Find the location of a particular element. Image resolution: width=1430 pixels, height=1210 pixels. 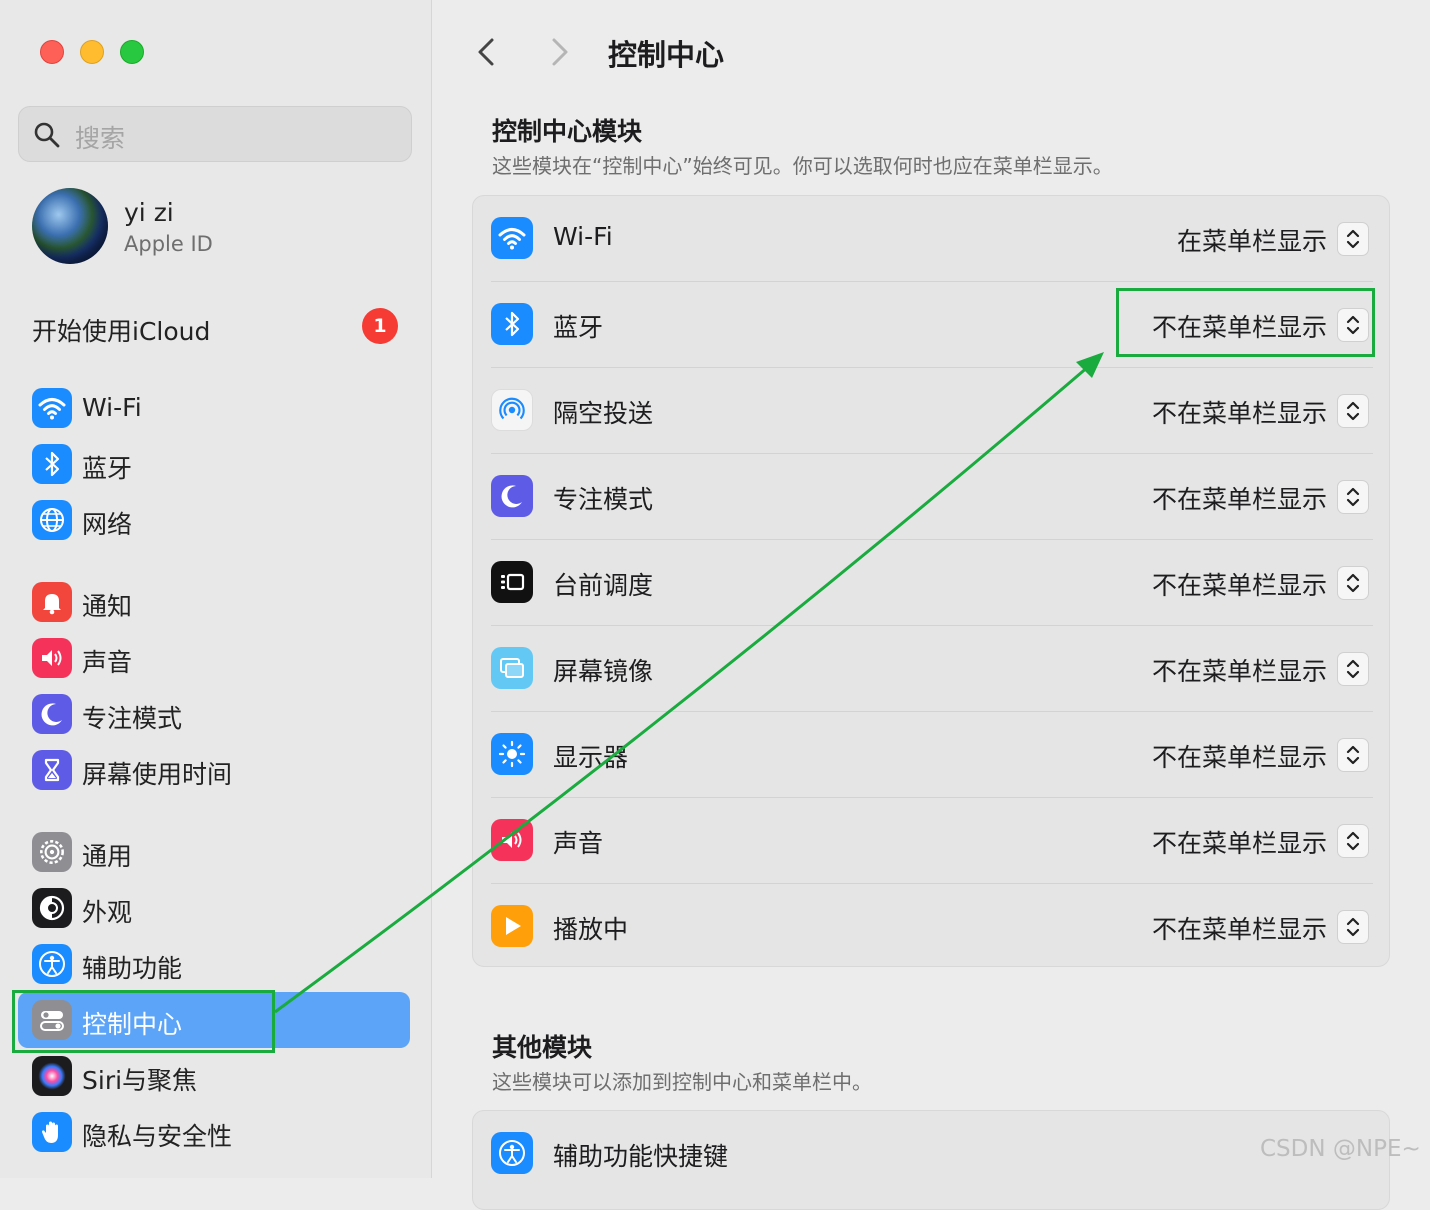

module-row-focus: 专注模式 不在菜单栏显示 is located at coordinates (932, 497).